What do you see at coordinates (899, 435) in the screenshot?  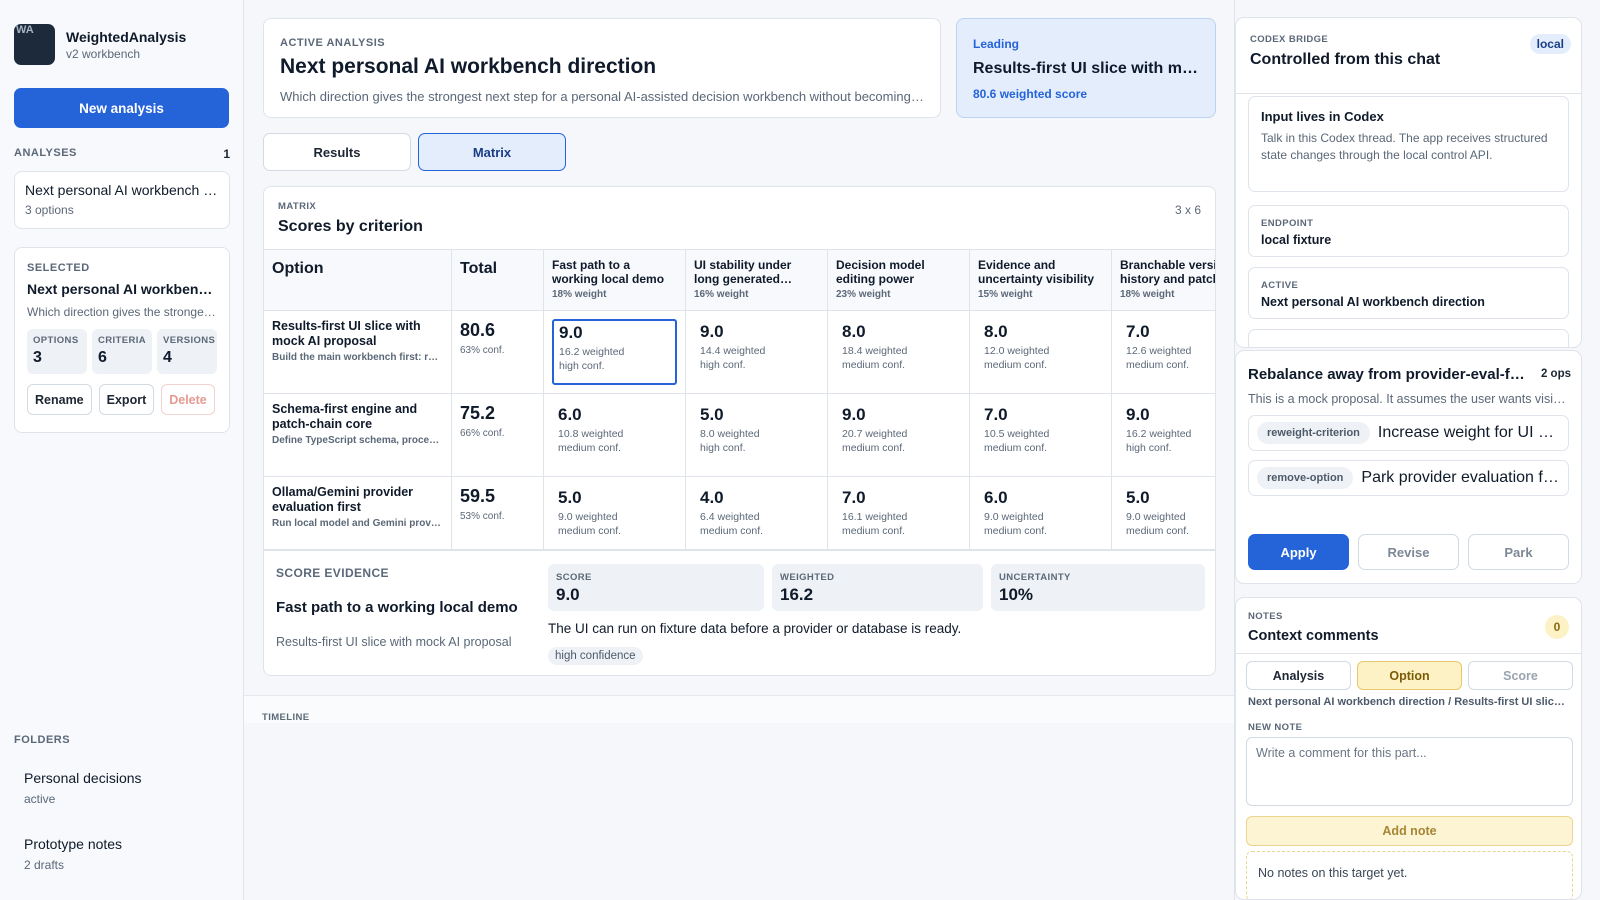 I see `score-cell: 9.0 20.7 weighted medium conf.` at bounding box center [899, 435].